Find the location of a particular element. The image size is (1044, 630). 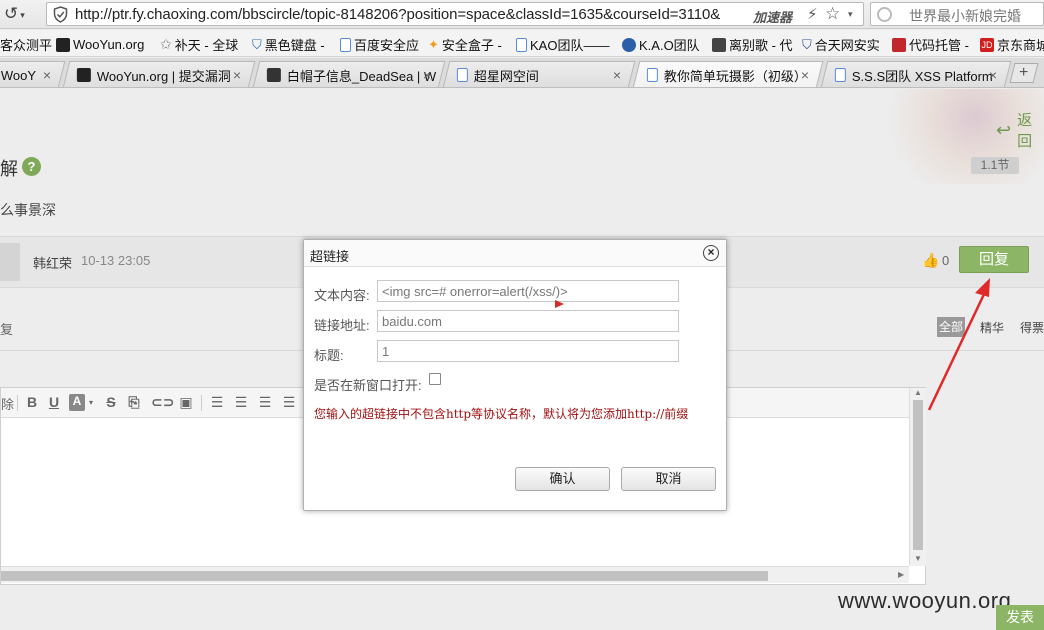

font-color-button: A is located at coordinates (77, 402).